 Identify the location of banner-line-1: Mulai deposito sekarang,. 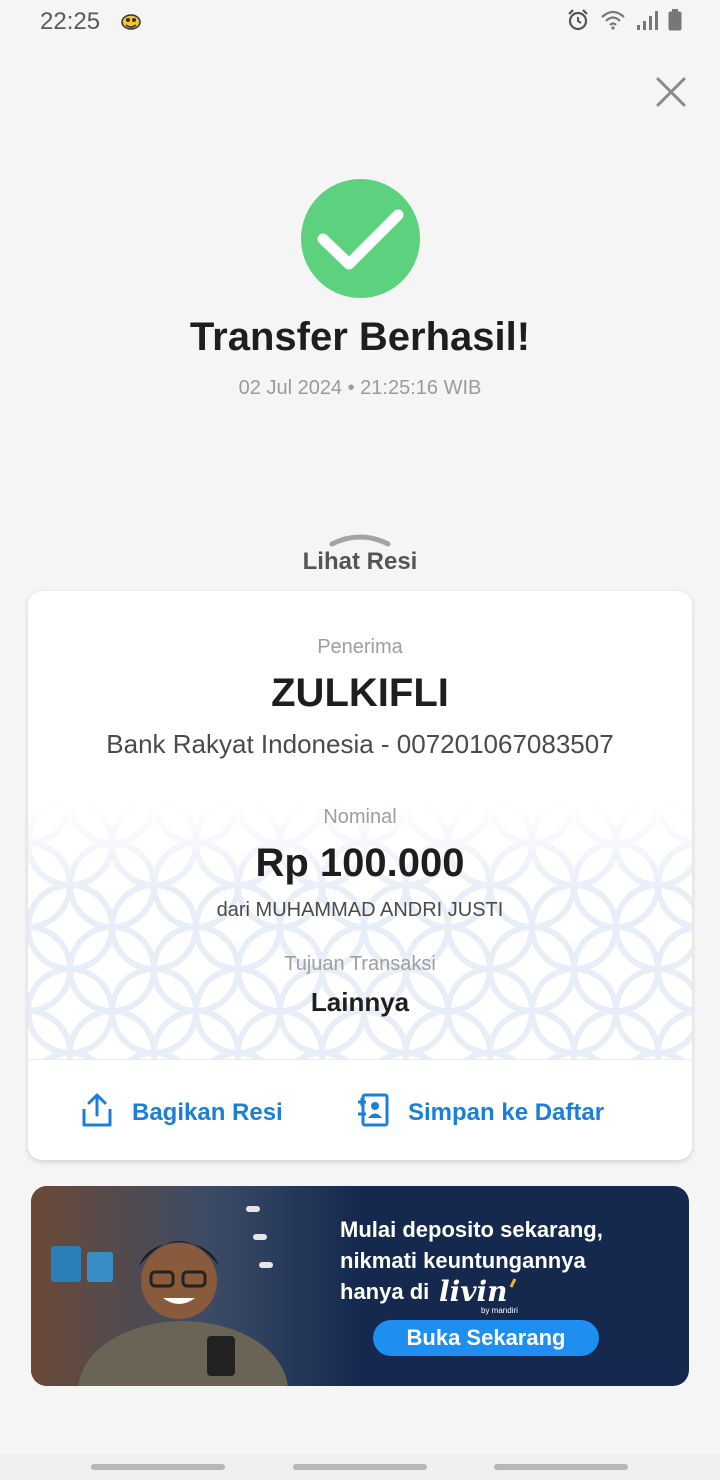
(471, 1229).